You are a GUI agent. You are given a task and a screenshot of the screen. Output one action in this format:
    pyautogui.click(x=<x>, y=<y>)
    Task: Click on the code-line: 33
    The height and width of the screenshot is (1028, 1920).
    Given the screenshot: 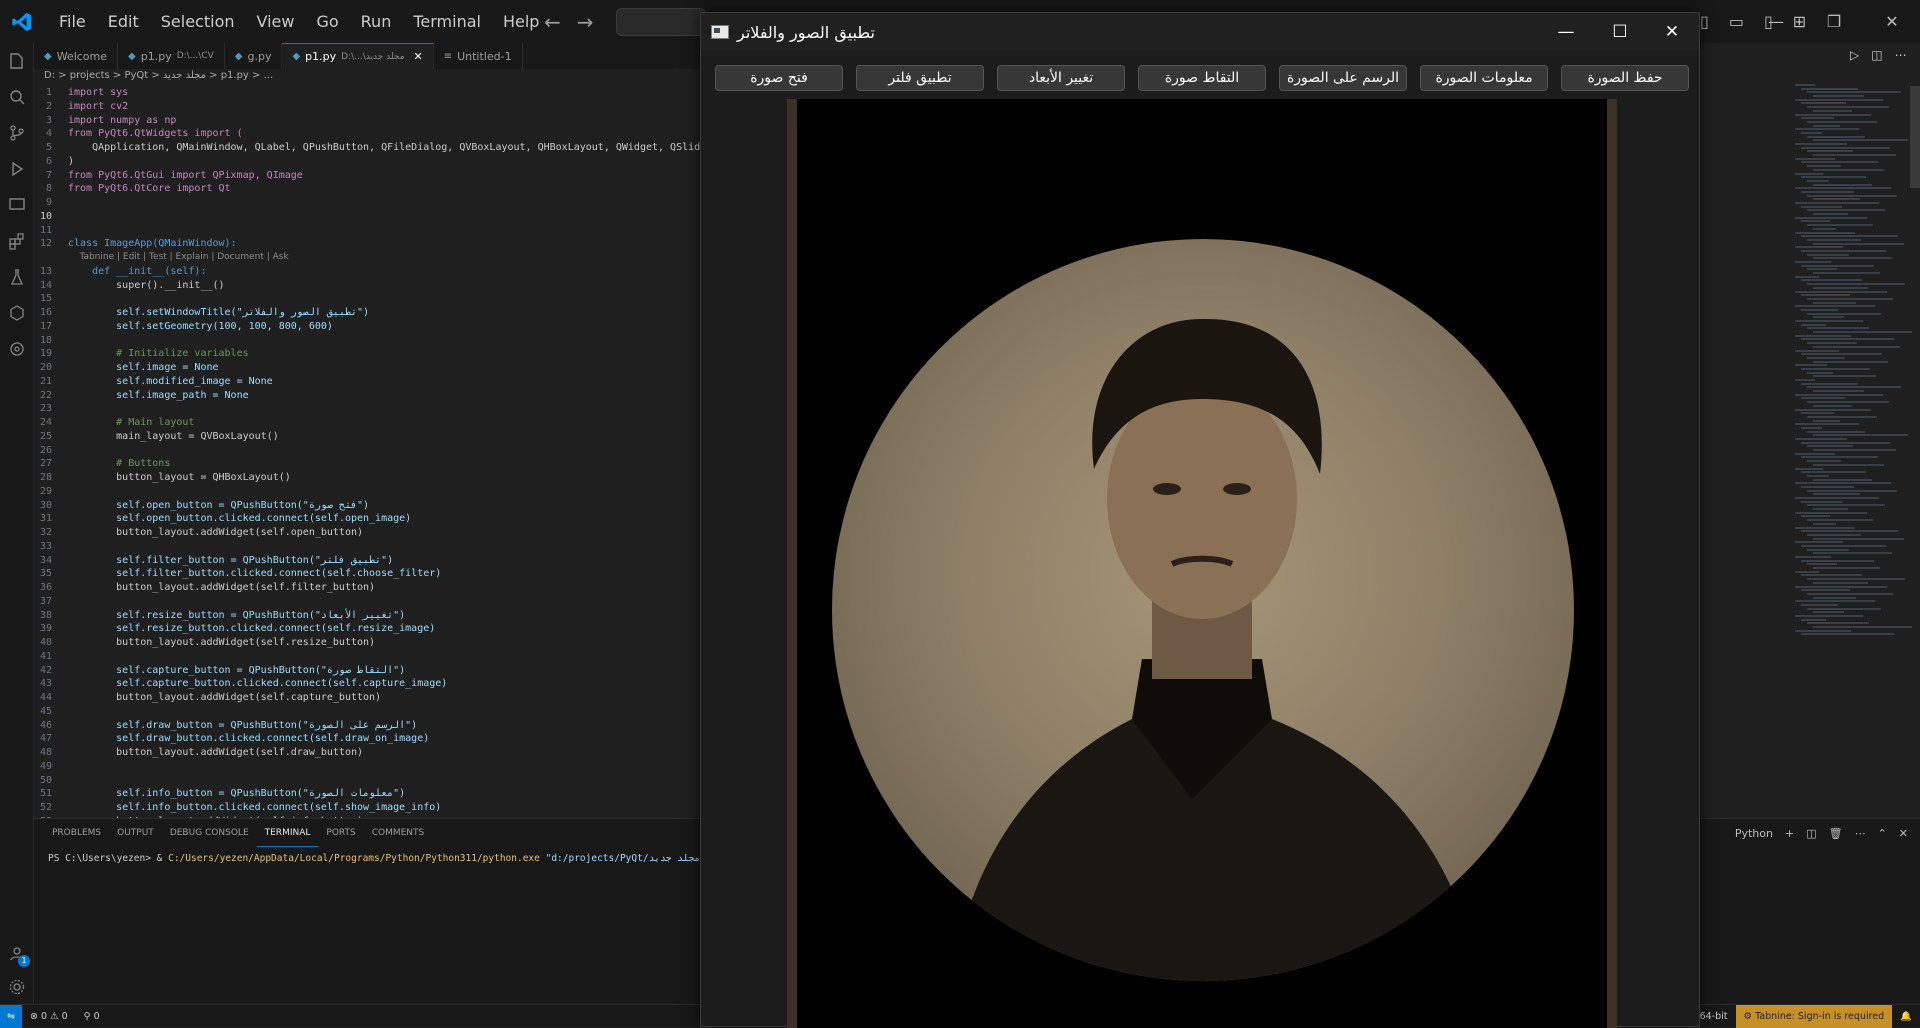 What is the action you would take?
    pyautogui.click(x=367, y=547)
    